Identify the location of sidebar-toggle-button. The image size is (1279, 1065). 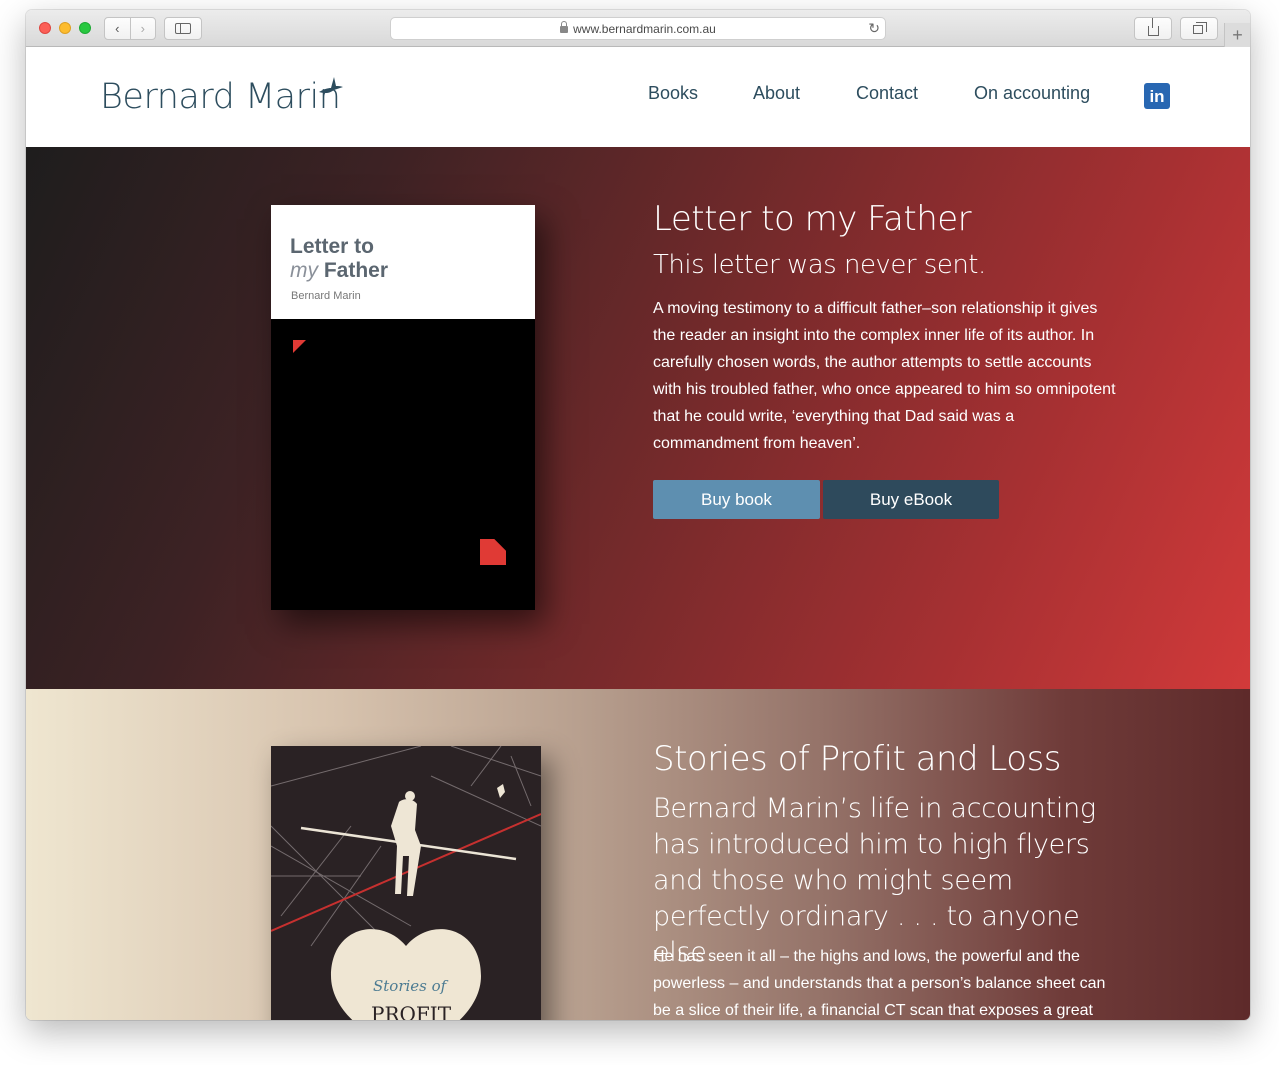
(183, 28).